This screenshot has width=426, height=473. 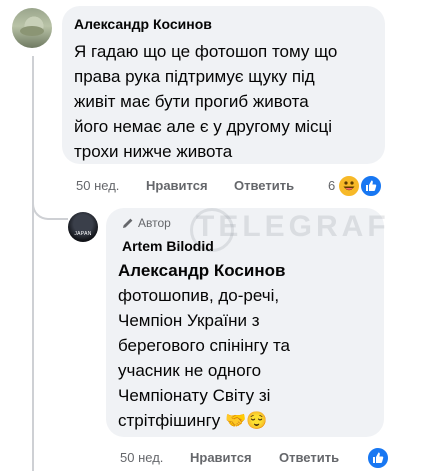 I want to click on author-badge: Автор, so click(x=146, y=223).